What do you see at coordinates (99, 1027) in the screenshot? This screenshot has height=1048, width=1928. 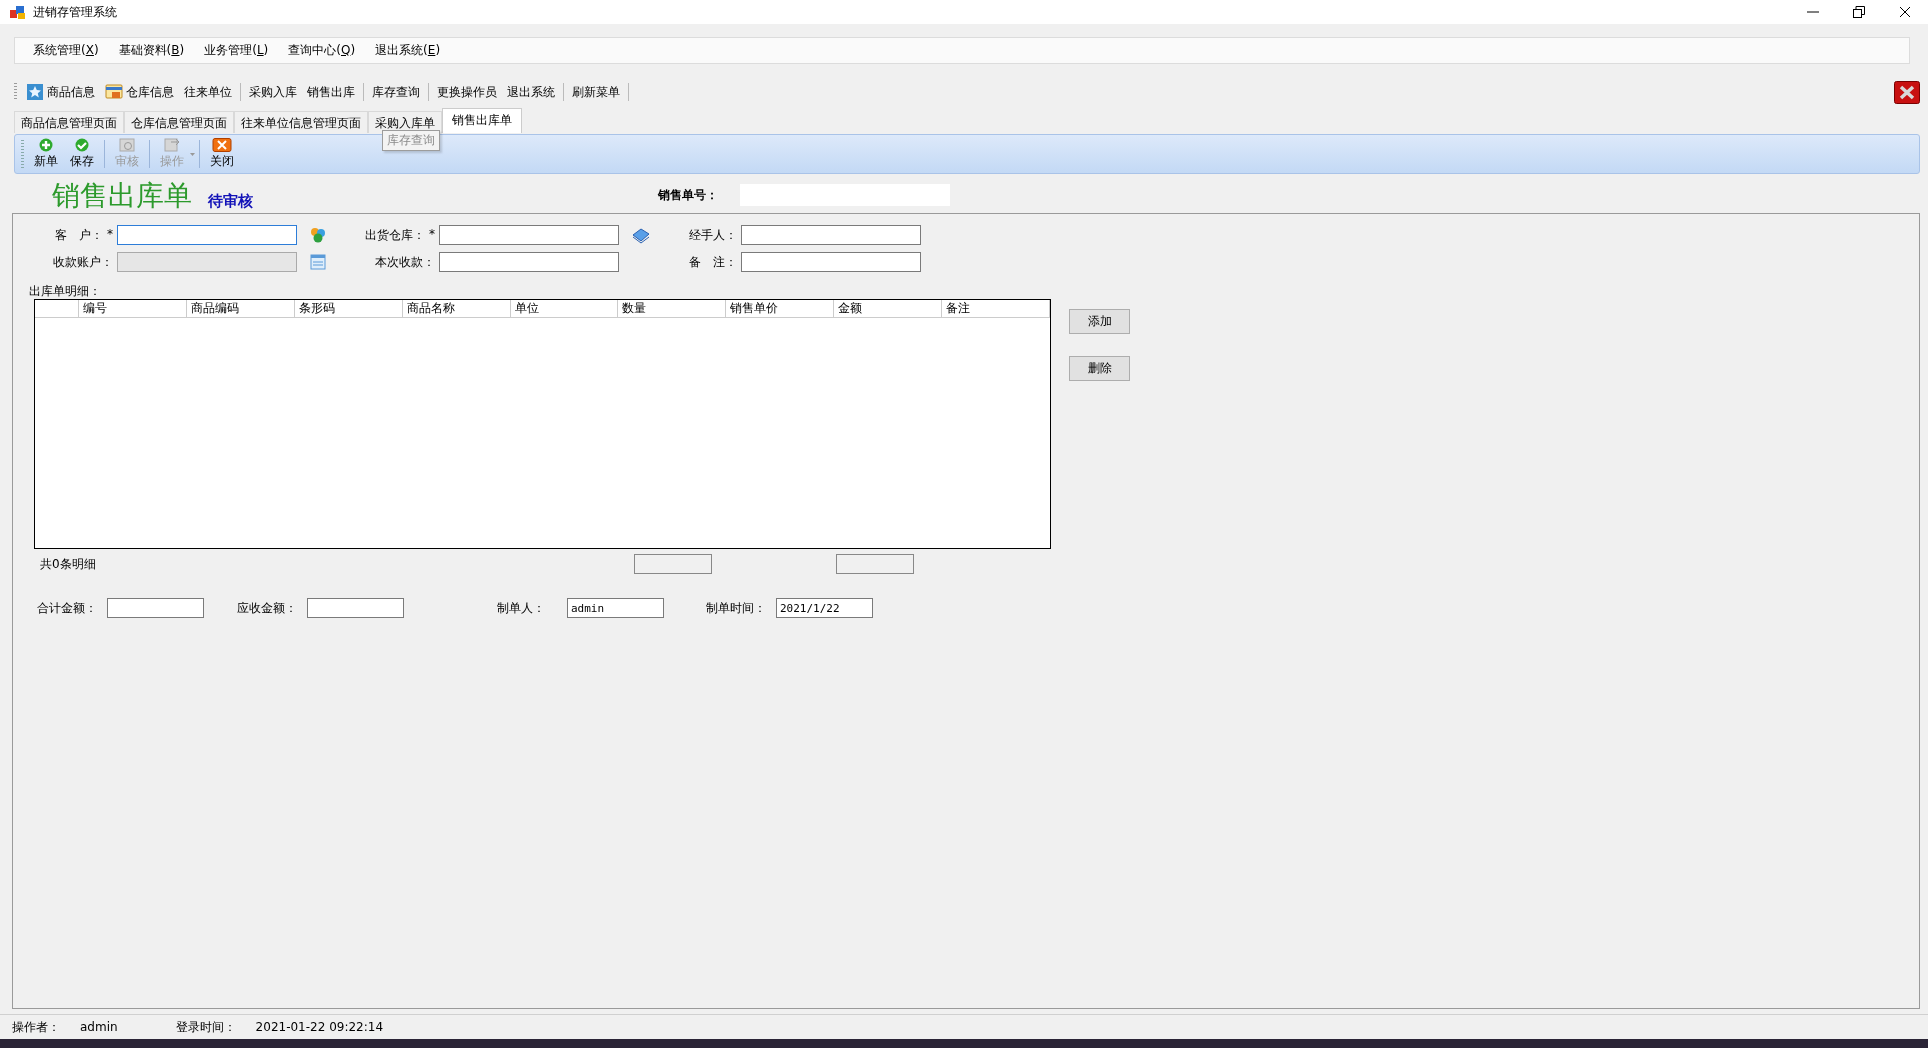 I see `status-value: admin` at bounding box center [99, 1027].